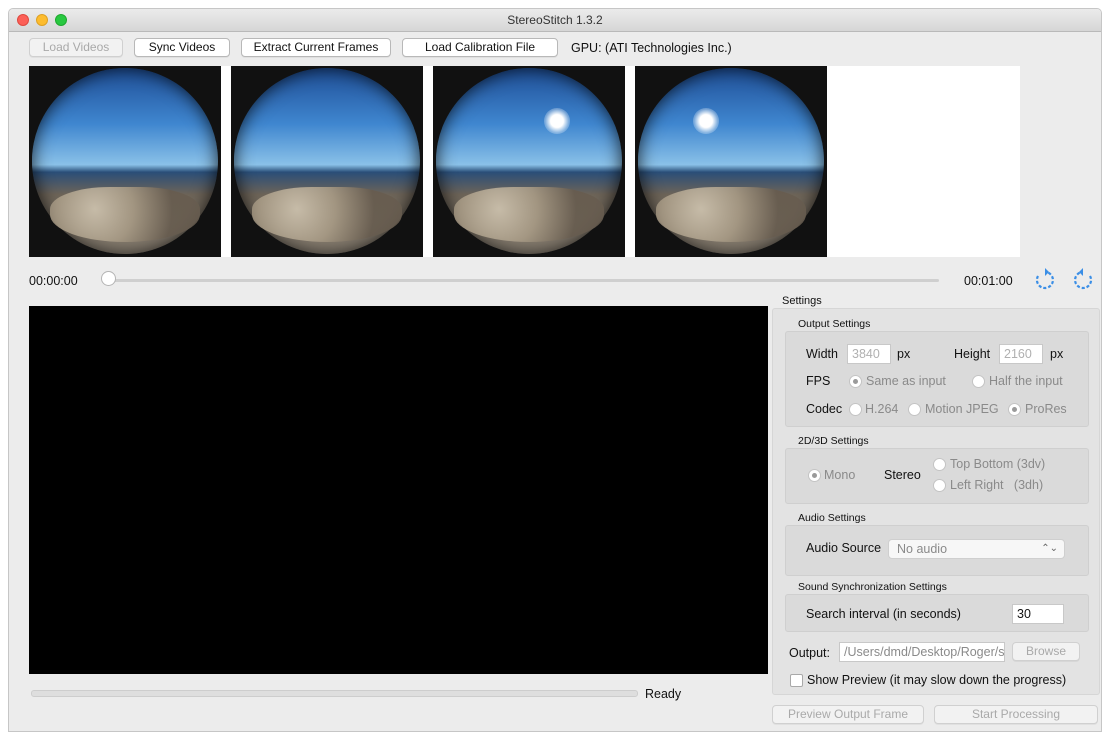 The width and height of the screenshot is (1105, 733). I want to click on codec-mjpeg-radio, so click(914, 409).